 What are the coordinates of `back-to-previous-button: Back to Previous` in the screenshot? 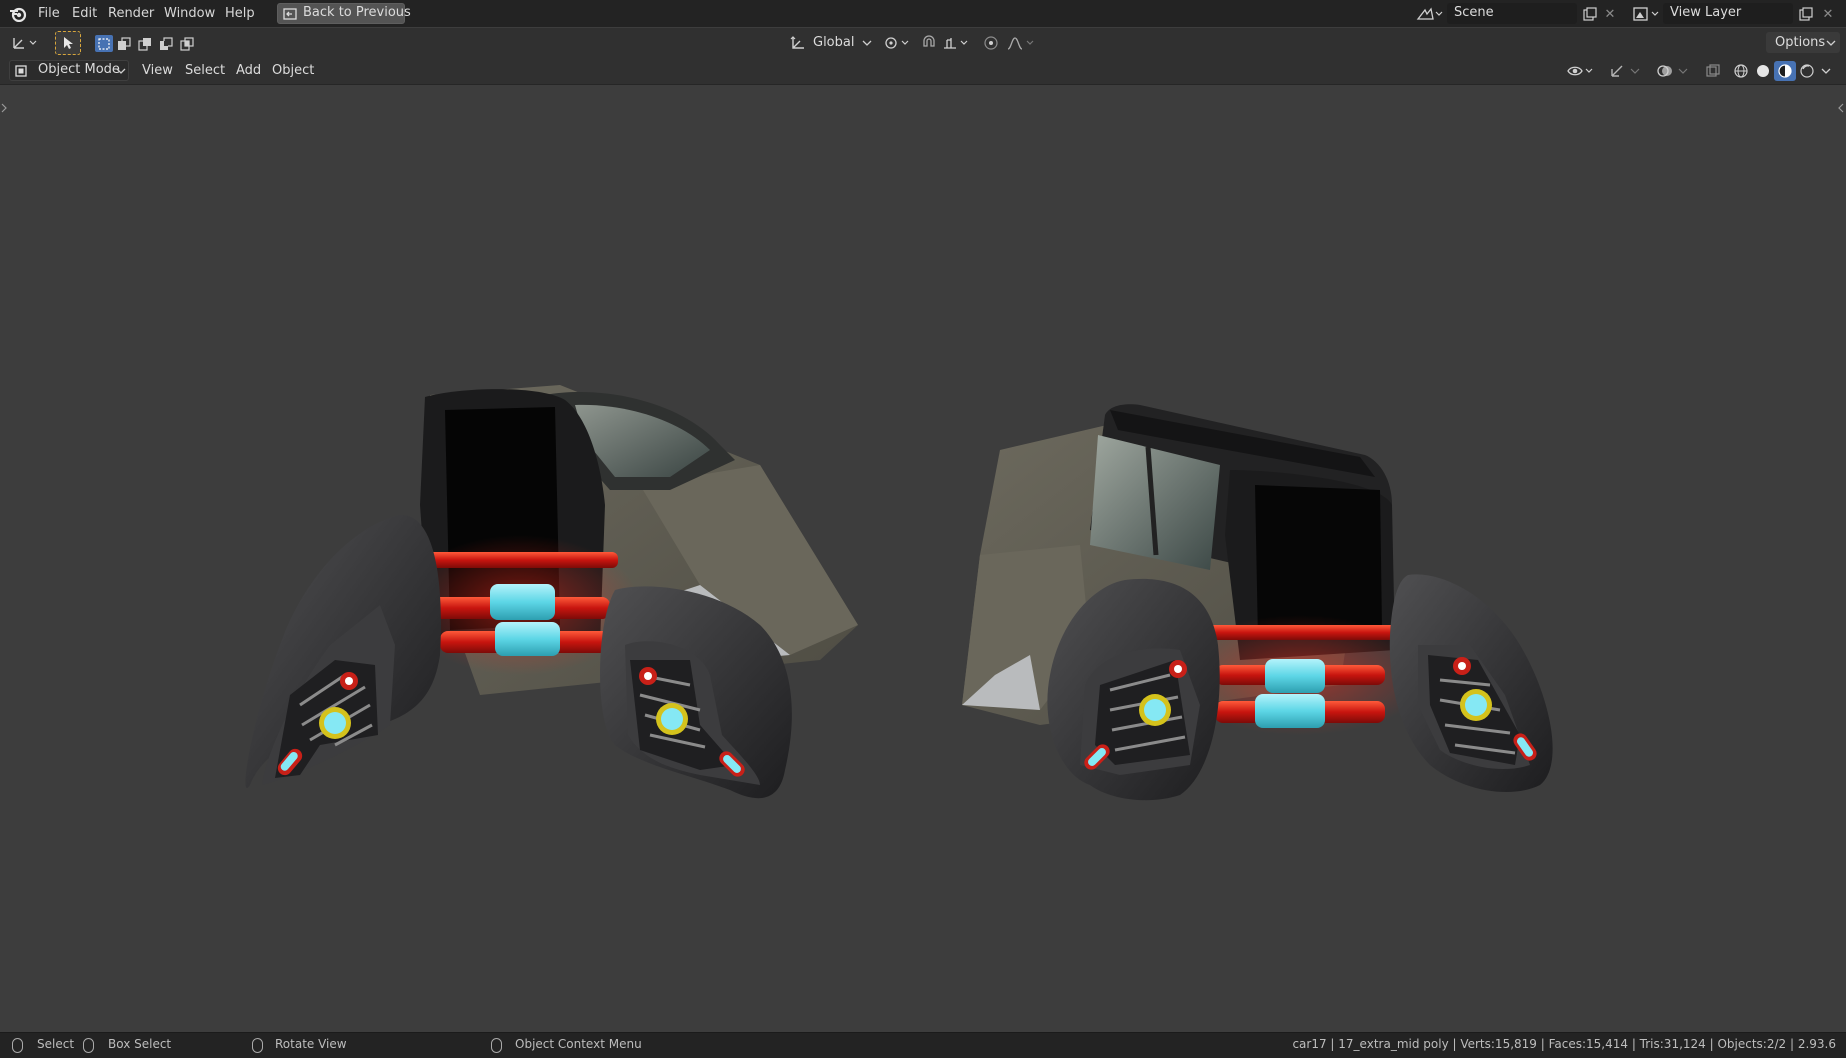 It's located at (344, 13).